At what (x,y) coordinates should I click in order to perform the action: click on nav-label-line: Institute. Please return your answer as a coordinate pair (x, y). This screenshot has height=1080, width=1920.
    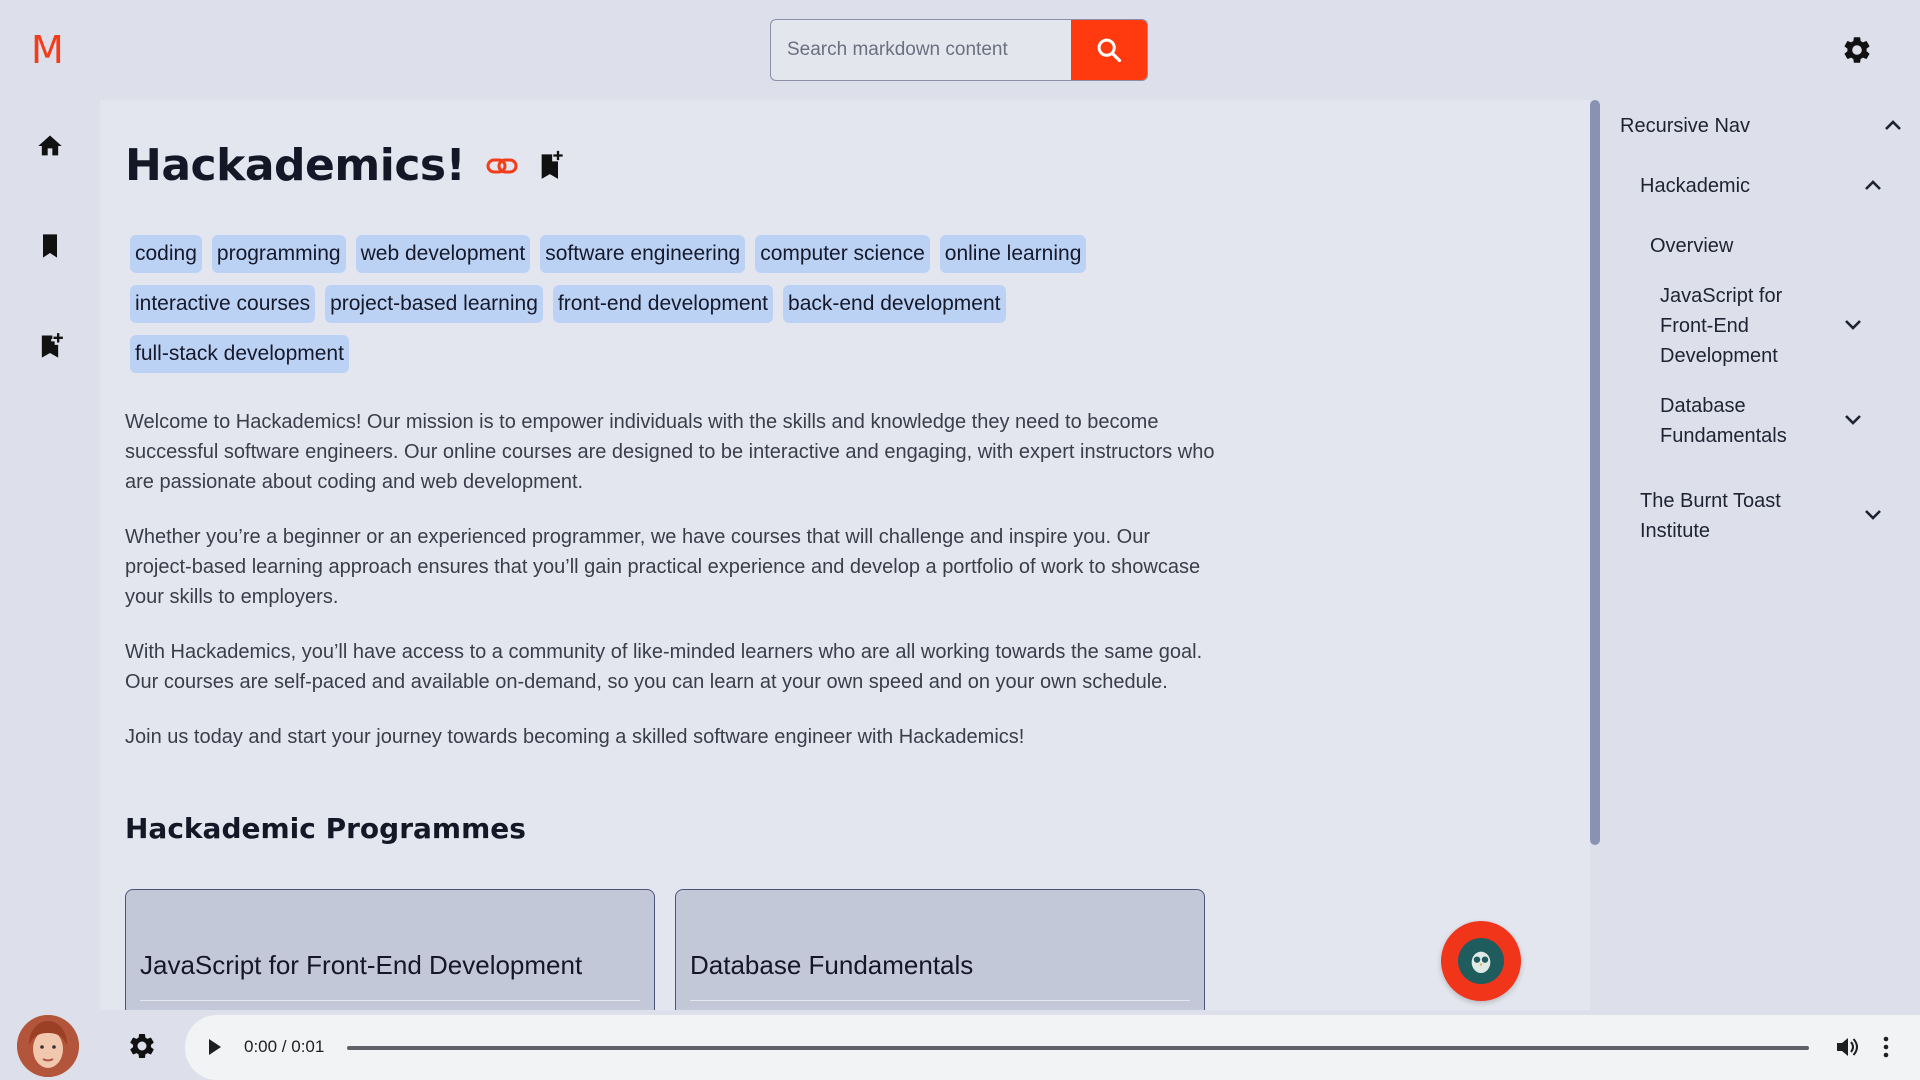
    Looking at the image, I should click on (1675, 531).